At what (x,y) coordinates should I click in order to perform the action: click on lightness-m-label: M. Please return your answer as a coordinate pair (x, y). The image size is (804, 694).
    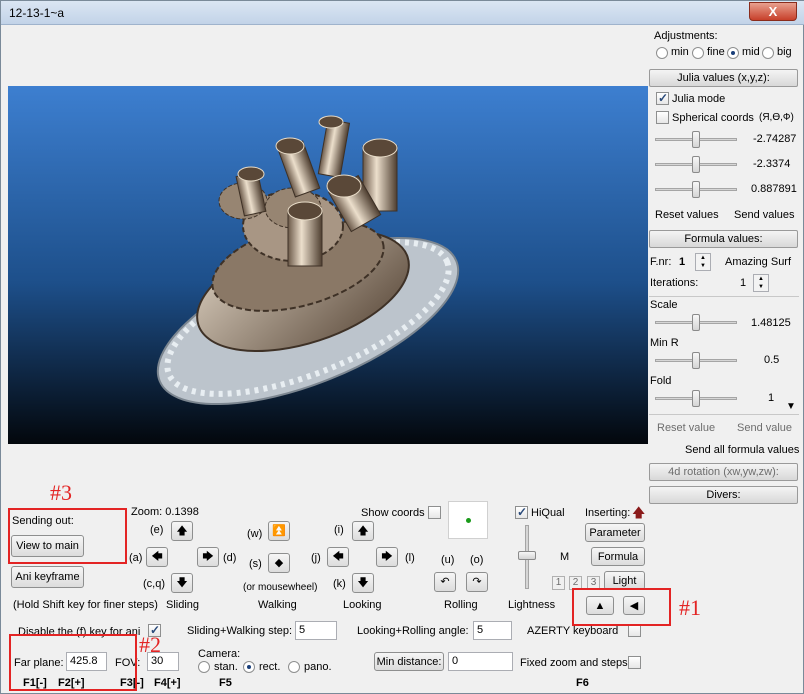
    Looking at the image, I should click on (565, 557).